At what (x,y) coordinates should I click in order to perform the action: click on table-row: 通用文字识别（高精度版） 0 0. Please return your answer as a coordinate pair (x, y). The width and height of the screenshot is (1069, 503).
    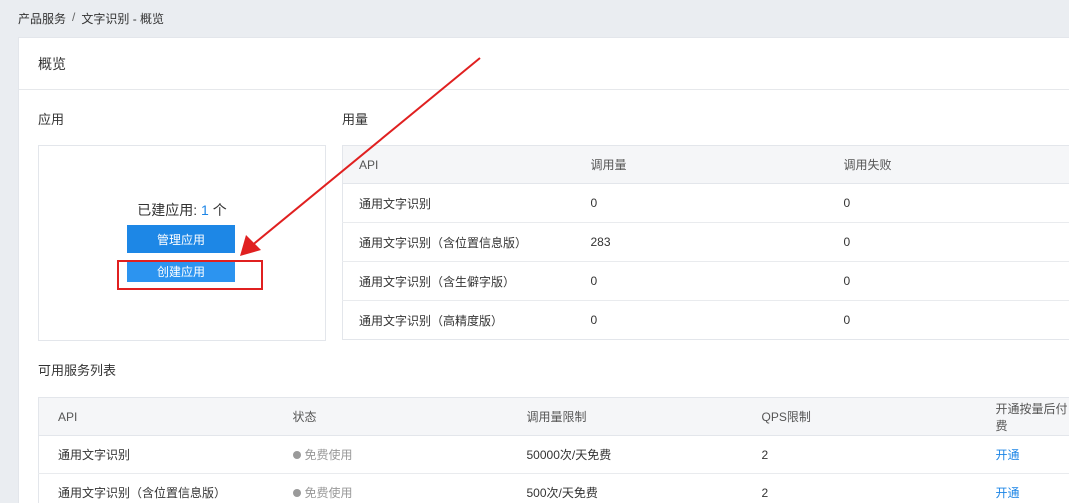
    Looking at the image, I should click on (706, 320).